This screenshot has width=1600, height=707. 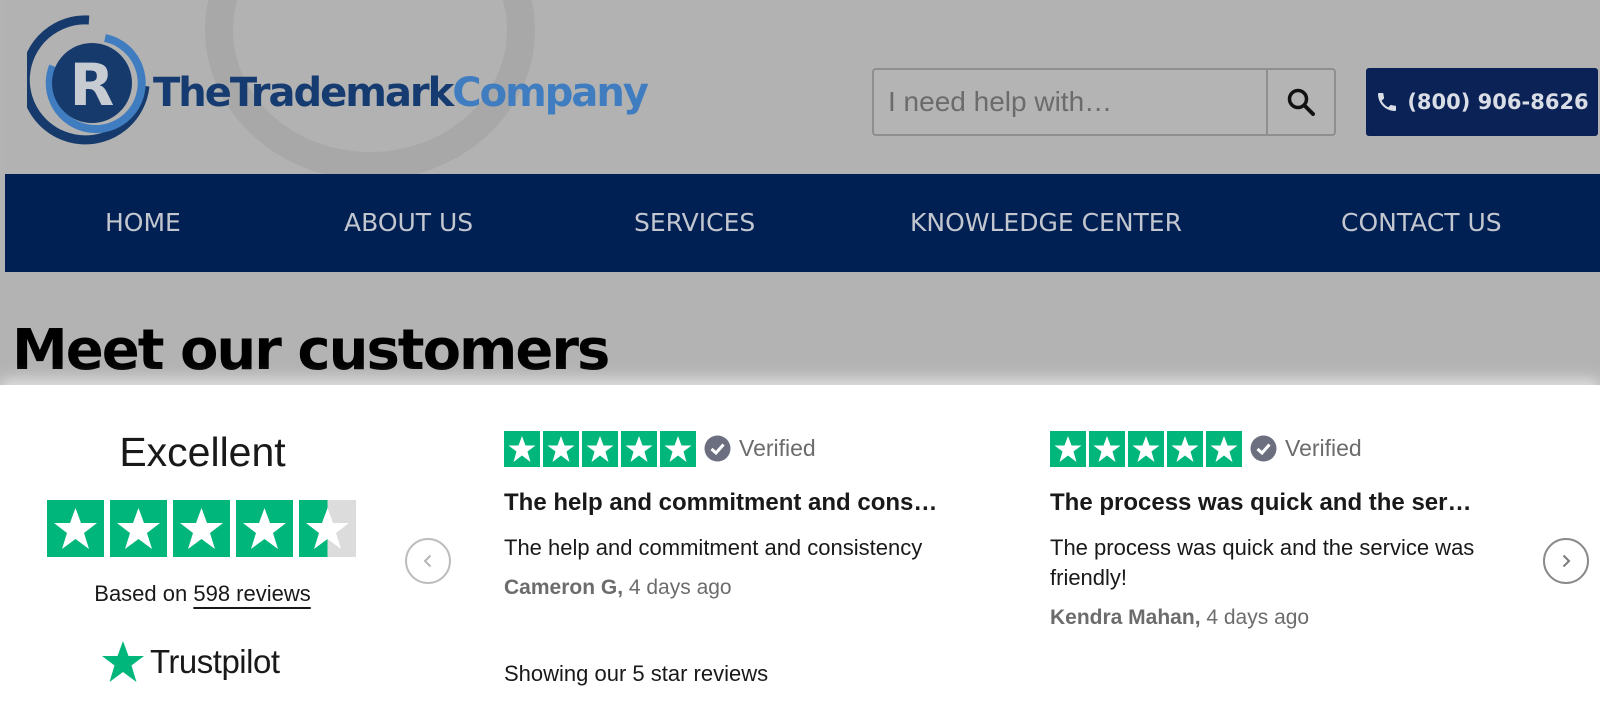 What do you see at coordinates (92, 85) in the screenshot?
I see `svg-text: R` at bounding box center [92, 85].